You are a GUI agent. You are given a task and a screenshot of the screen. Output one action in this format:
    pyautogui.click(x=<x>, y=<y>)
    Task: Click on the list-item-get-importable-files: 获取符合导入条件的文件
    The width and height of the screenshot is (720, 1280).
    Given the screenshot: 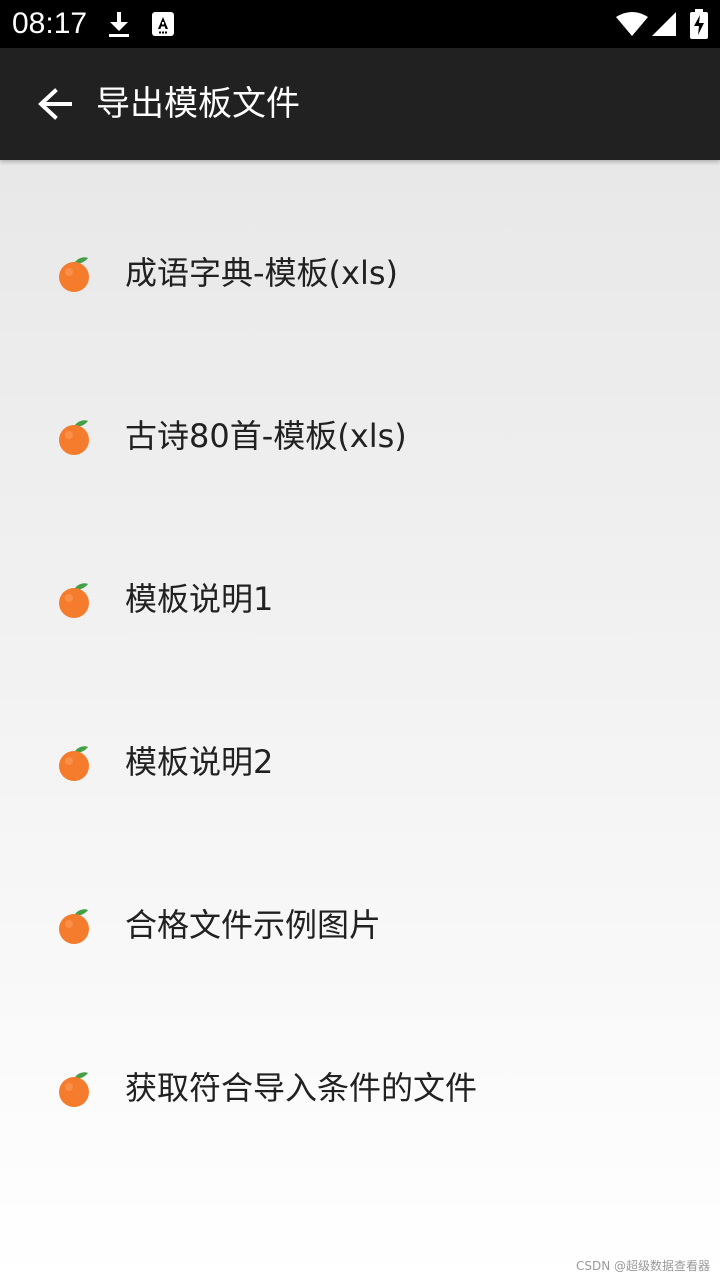 What is the action you would take?
    pyautogui.click(x=360, y=1088)
    